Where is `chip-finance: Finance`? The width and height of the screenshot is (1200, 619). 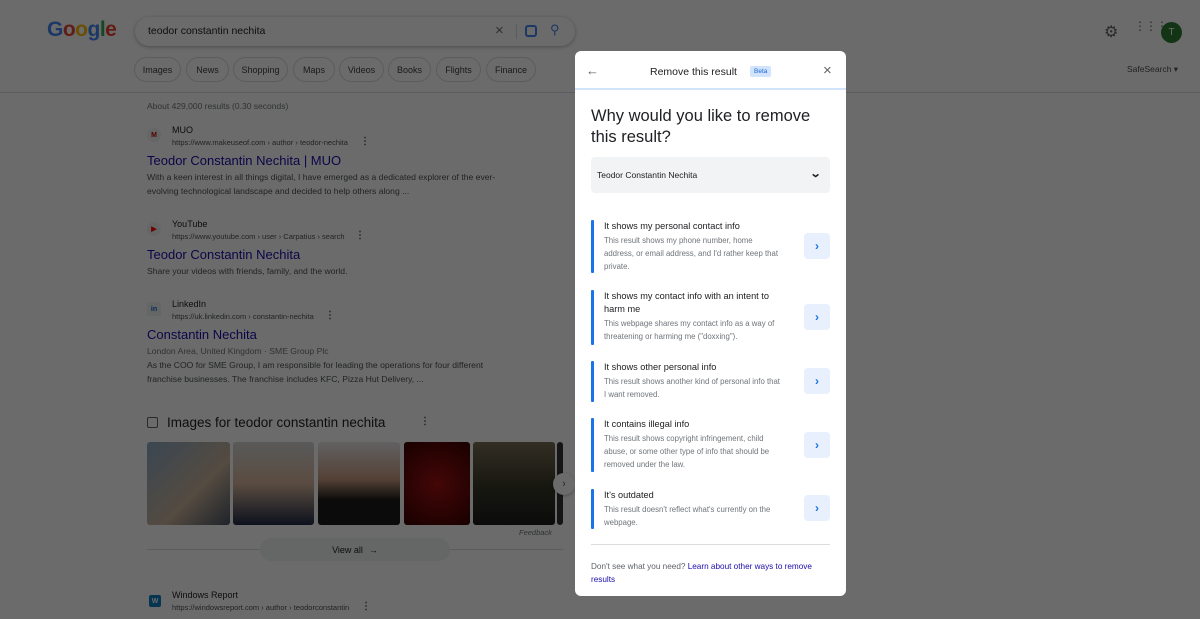 chip-finance: Finance is located at coordinates (511, 69).